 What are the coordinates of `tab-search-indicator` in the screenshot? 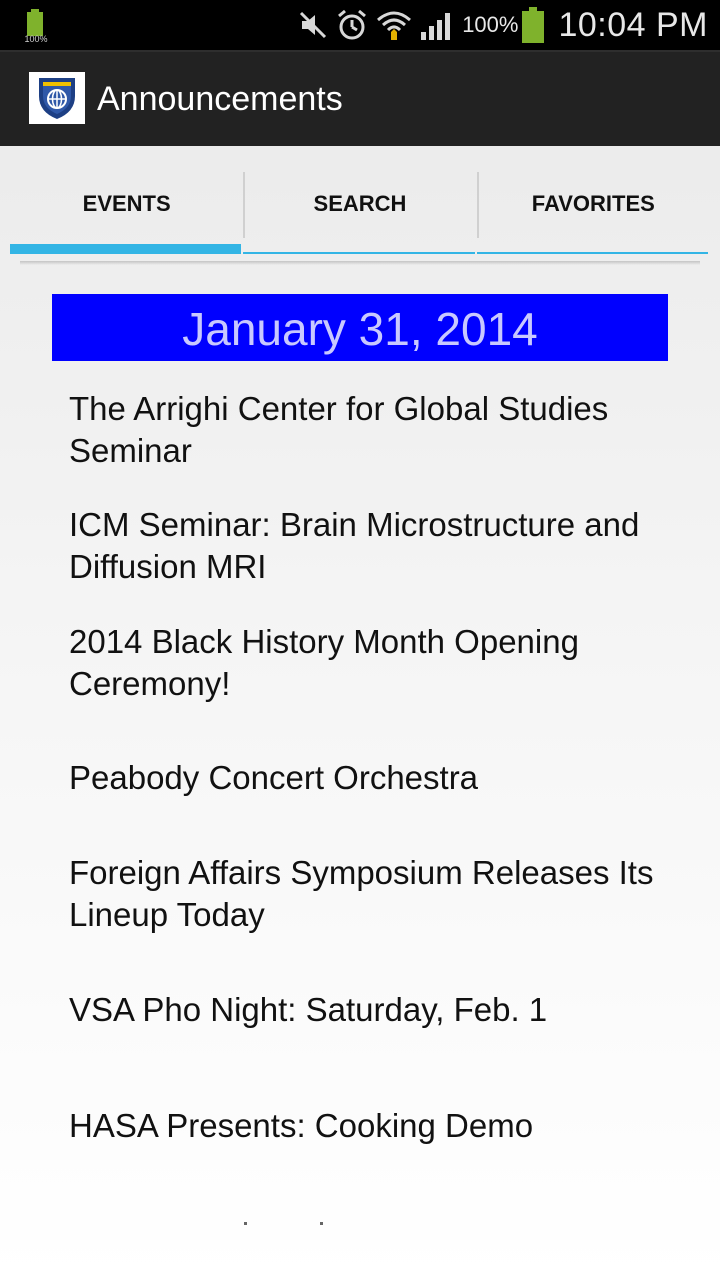 It's located at (359, 253).